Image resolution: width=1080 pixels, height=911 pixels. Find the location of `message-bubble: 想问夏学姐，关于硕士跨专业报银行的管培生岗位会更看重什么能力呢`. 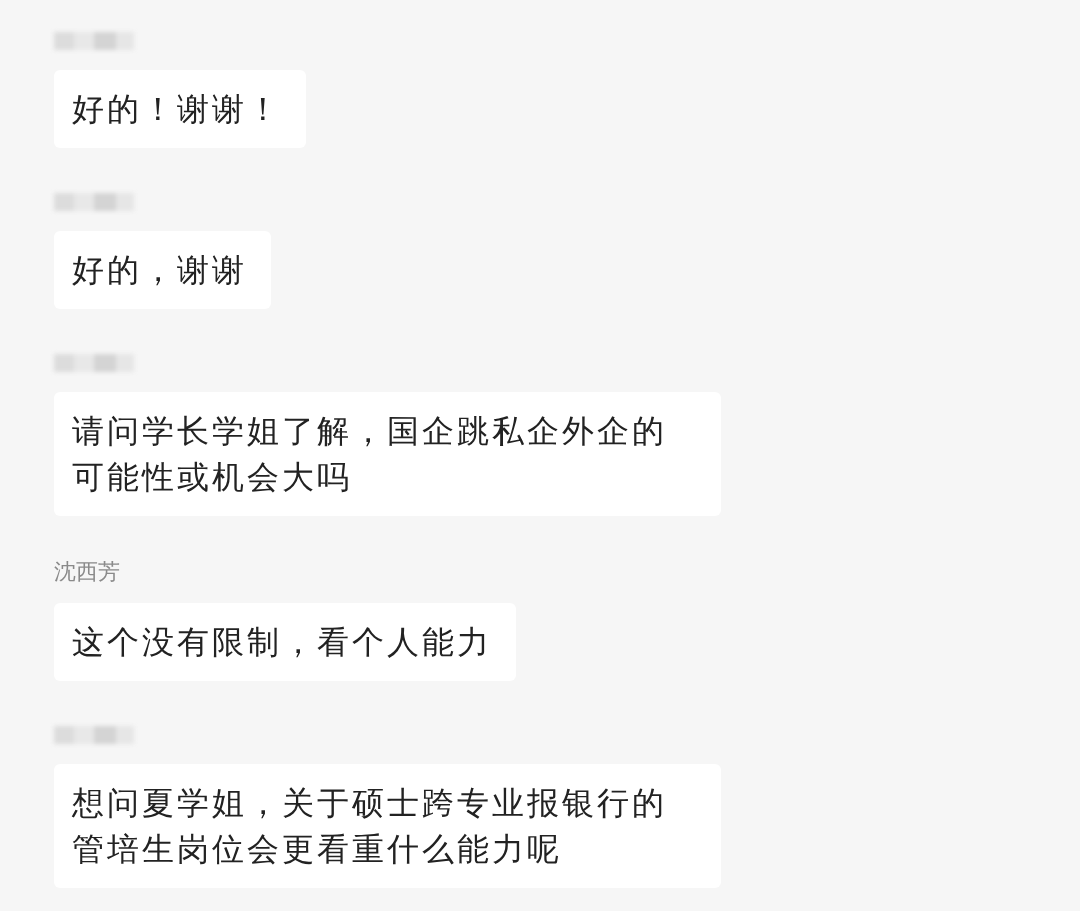

message-bubble: 想问夏学姐，关于硕士跨专业报银行的管培生岗位会更看重什么能力呢 is located at coordinates (387, 826).